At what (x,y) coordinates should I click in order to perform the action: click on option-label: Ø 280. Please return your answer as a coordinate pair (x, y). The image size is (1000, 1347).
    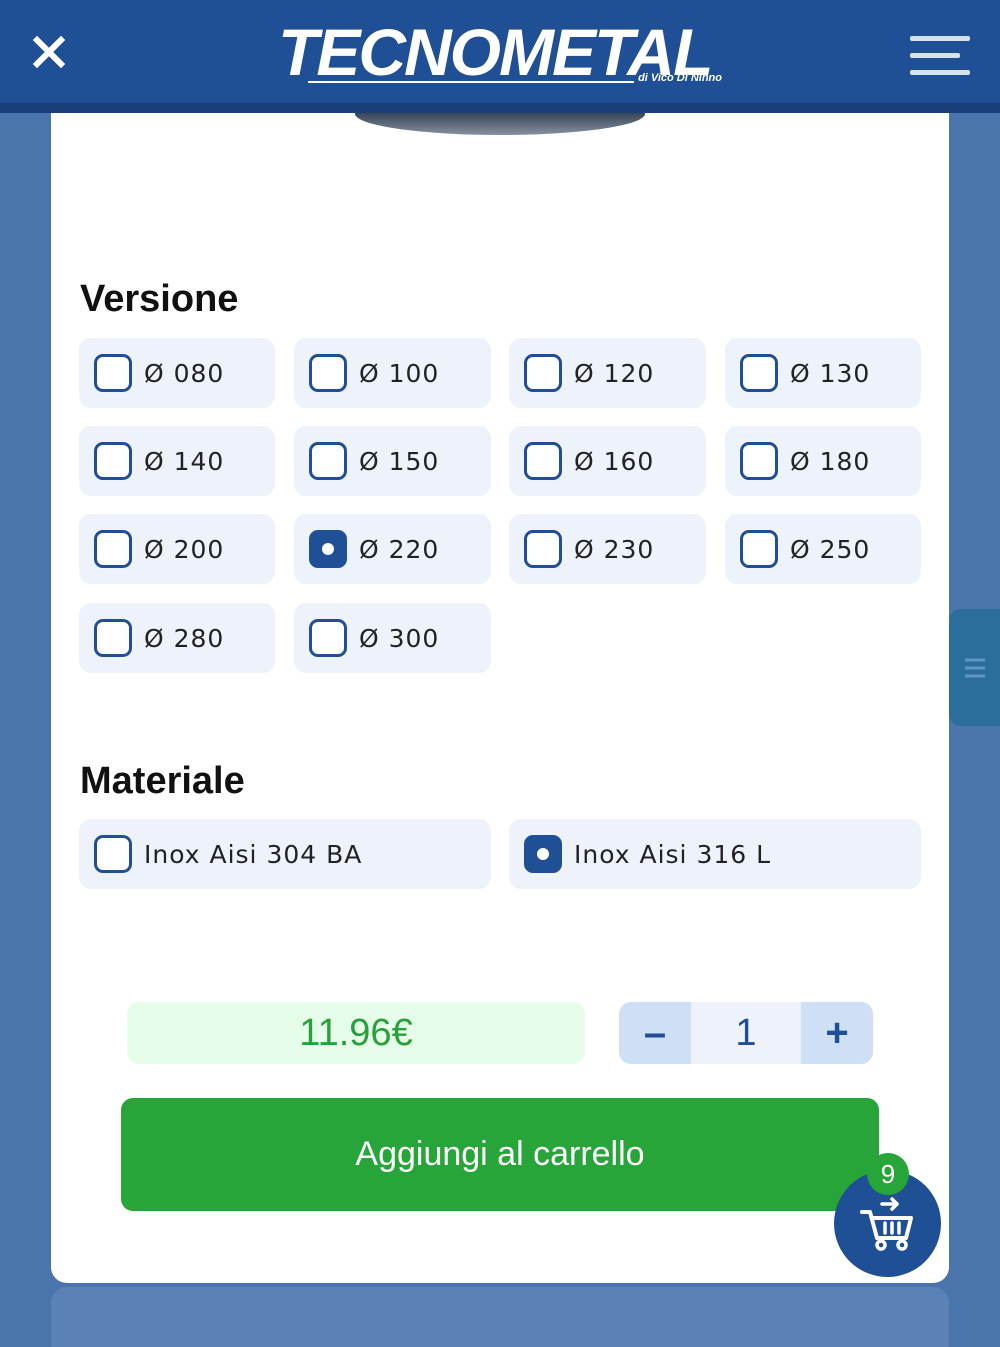
    Looking at the image, I should click on (184, 638).